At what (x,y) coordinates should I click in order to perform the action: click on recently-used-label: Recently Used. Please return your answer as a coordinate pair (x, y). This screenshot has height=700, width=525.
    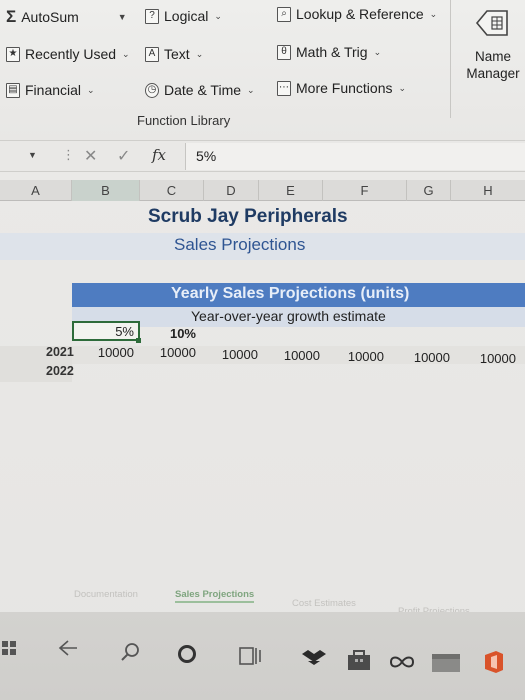
    Looking at the image, I should click on (71, 54).